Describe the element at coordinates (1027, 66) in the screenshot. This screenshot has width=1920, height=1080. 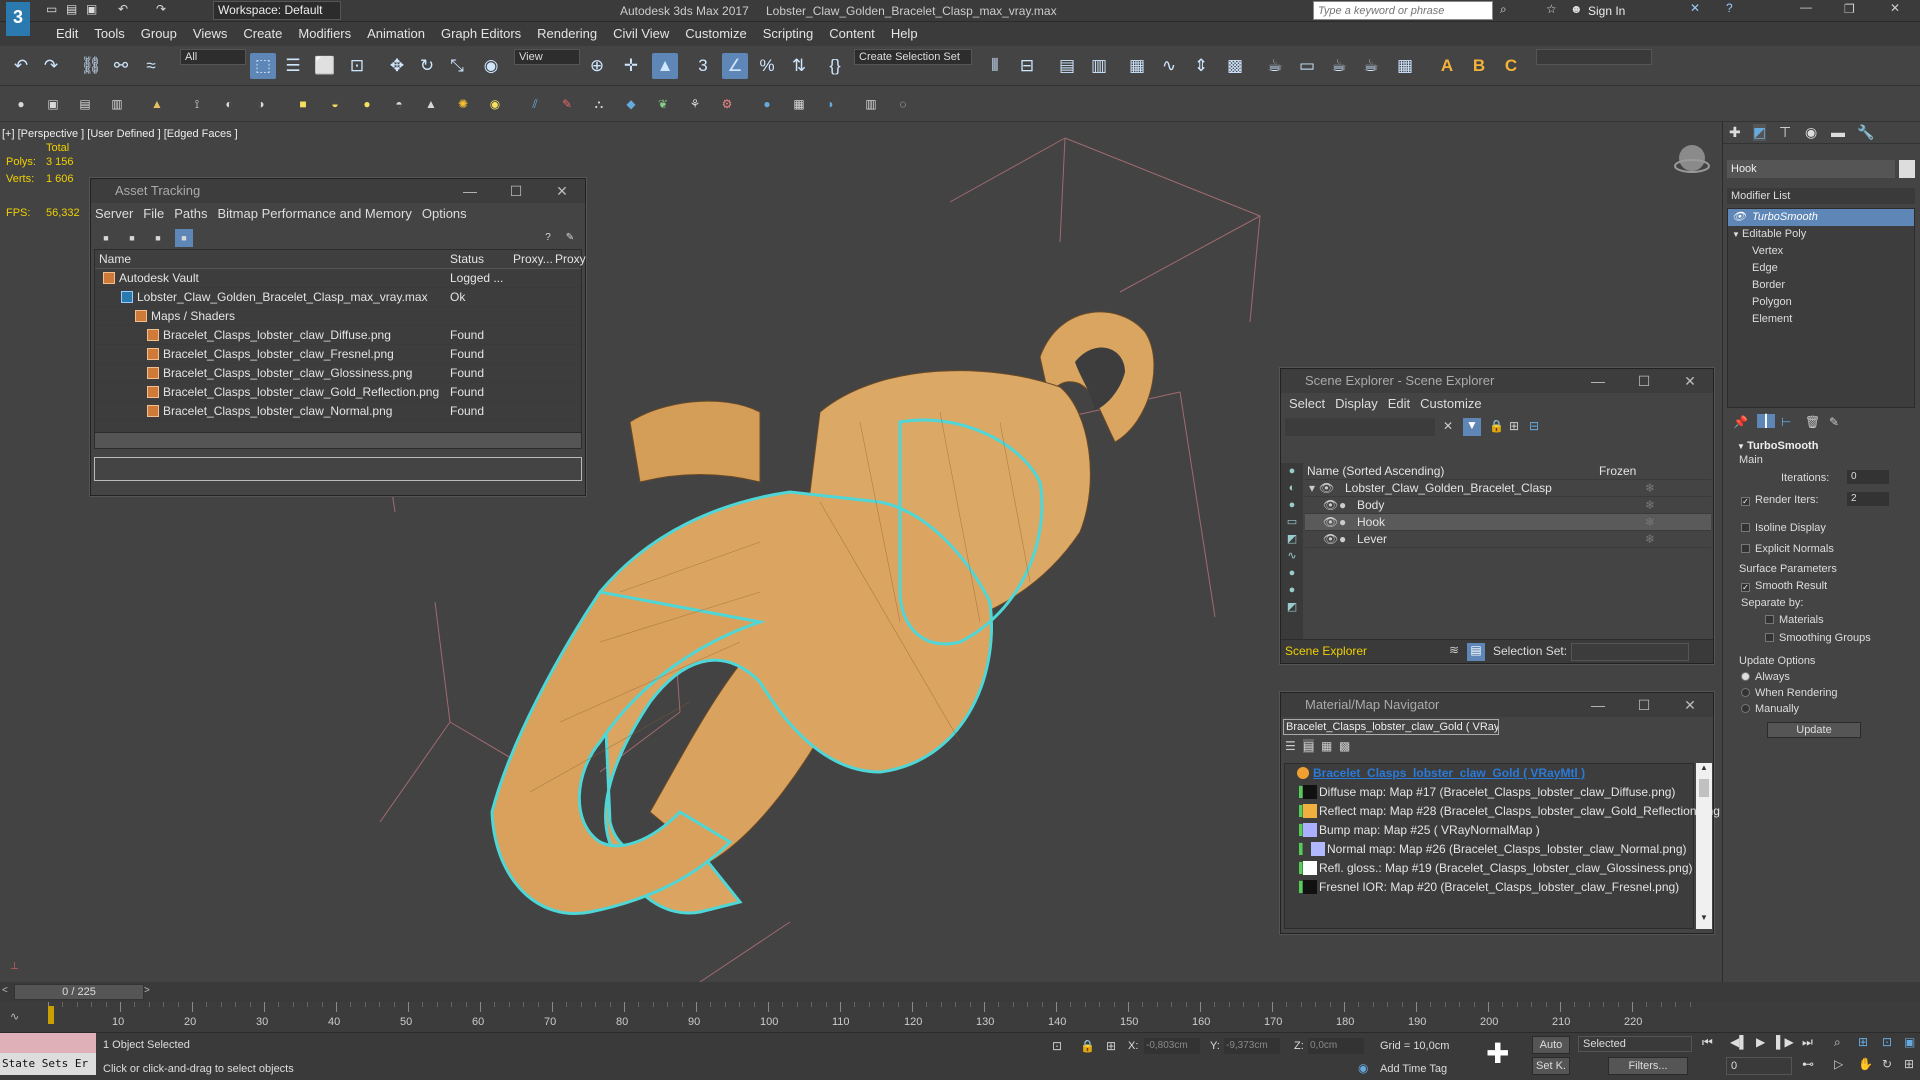
I see `align-icon: ⊟` at that location.